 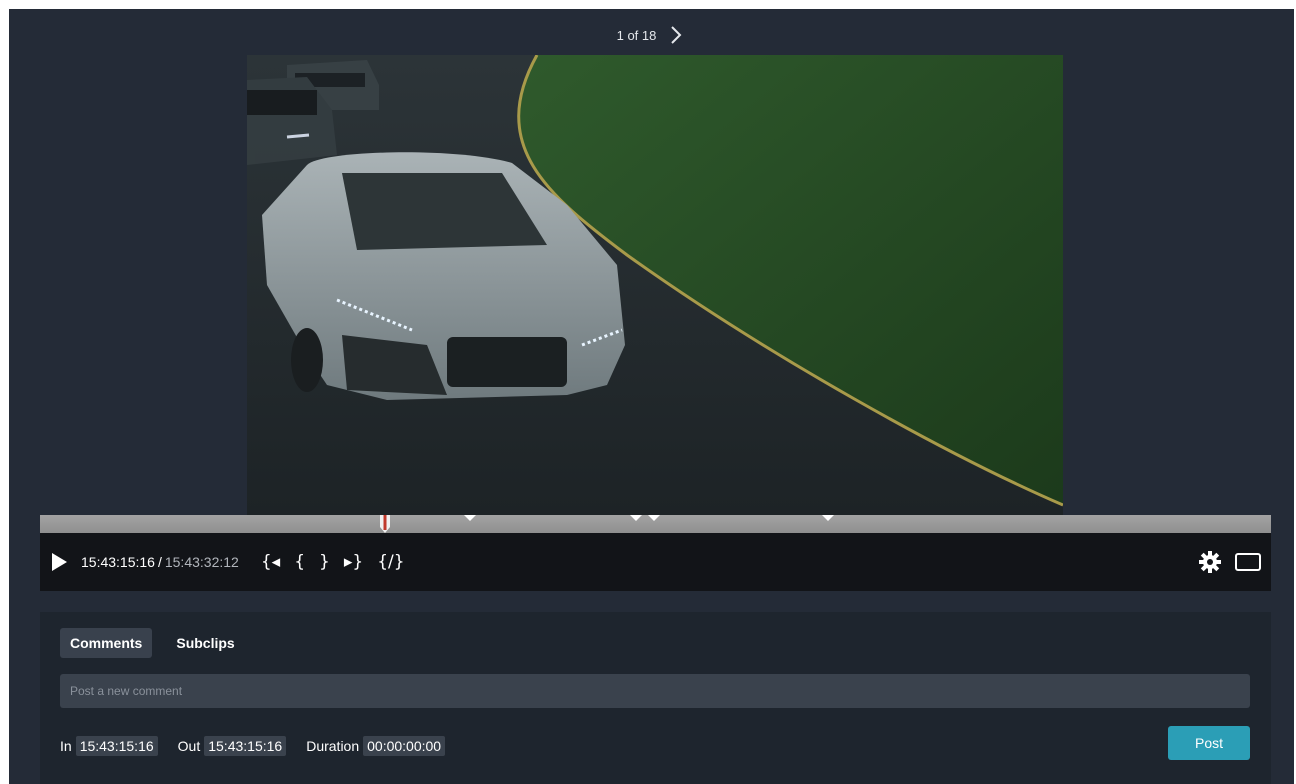 What do you see at coordinates (245, 746) in the screenshot?
I see `out-time-field: 15:43:15:16` at bounding box center [245, 746].